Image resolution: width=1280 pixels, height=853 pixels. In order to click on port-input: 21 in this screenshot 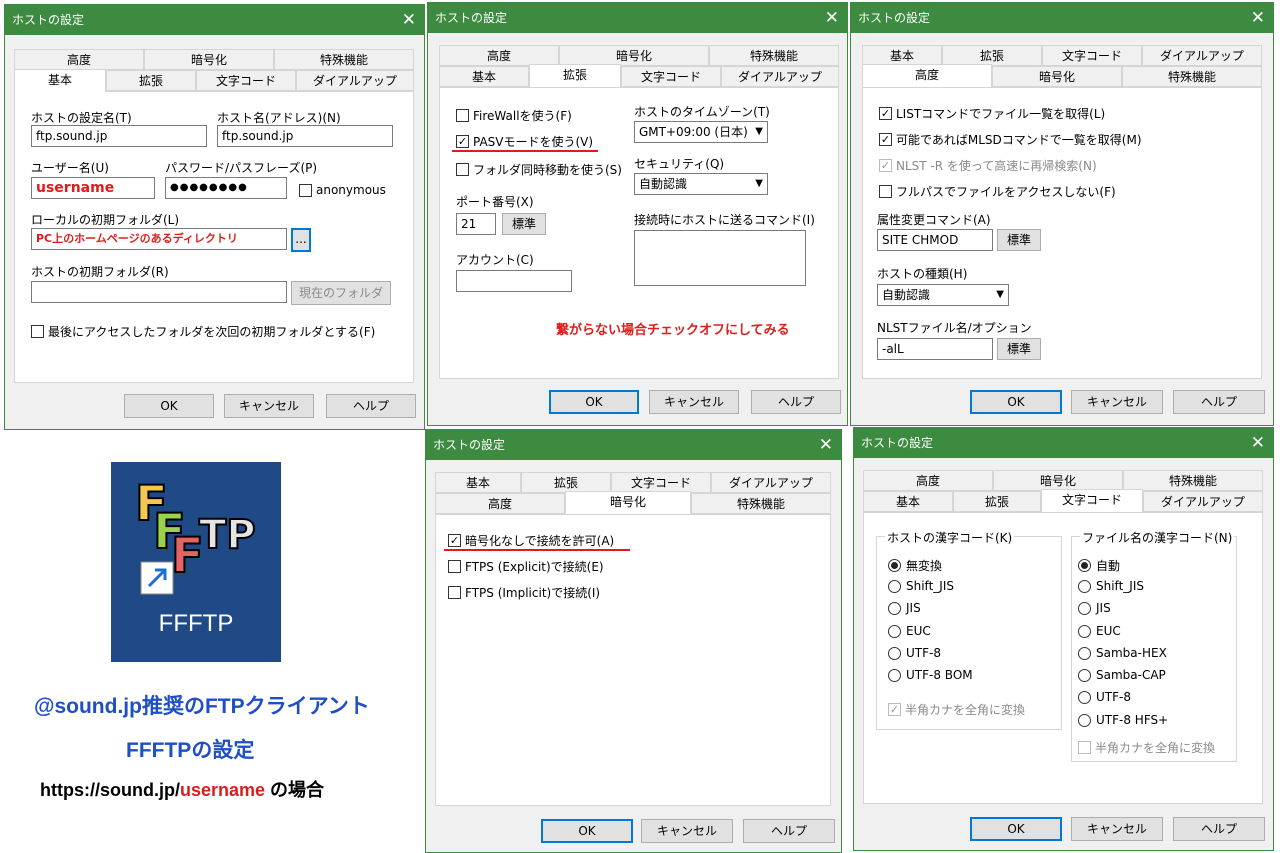, I will do `click(476, 224)`.